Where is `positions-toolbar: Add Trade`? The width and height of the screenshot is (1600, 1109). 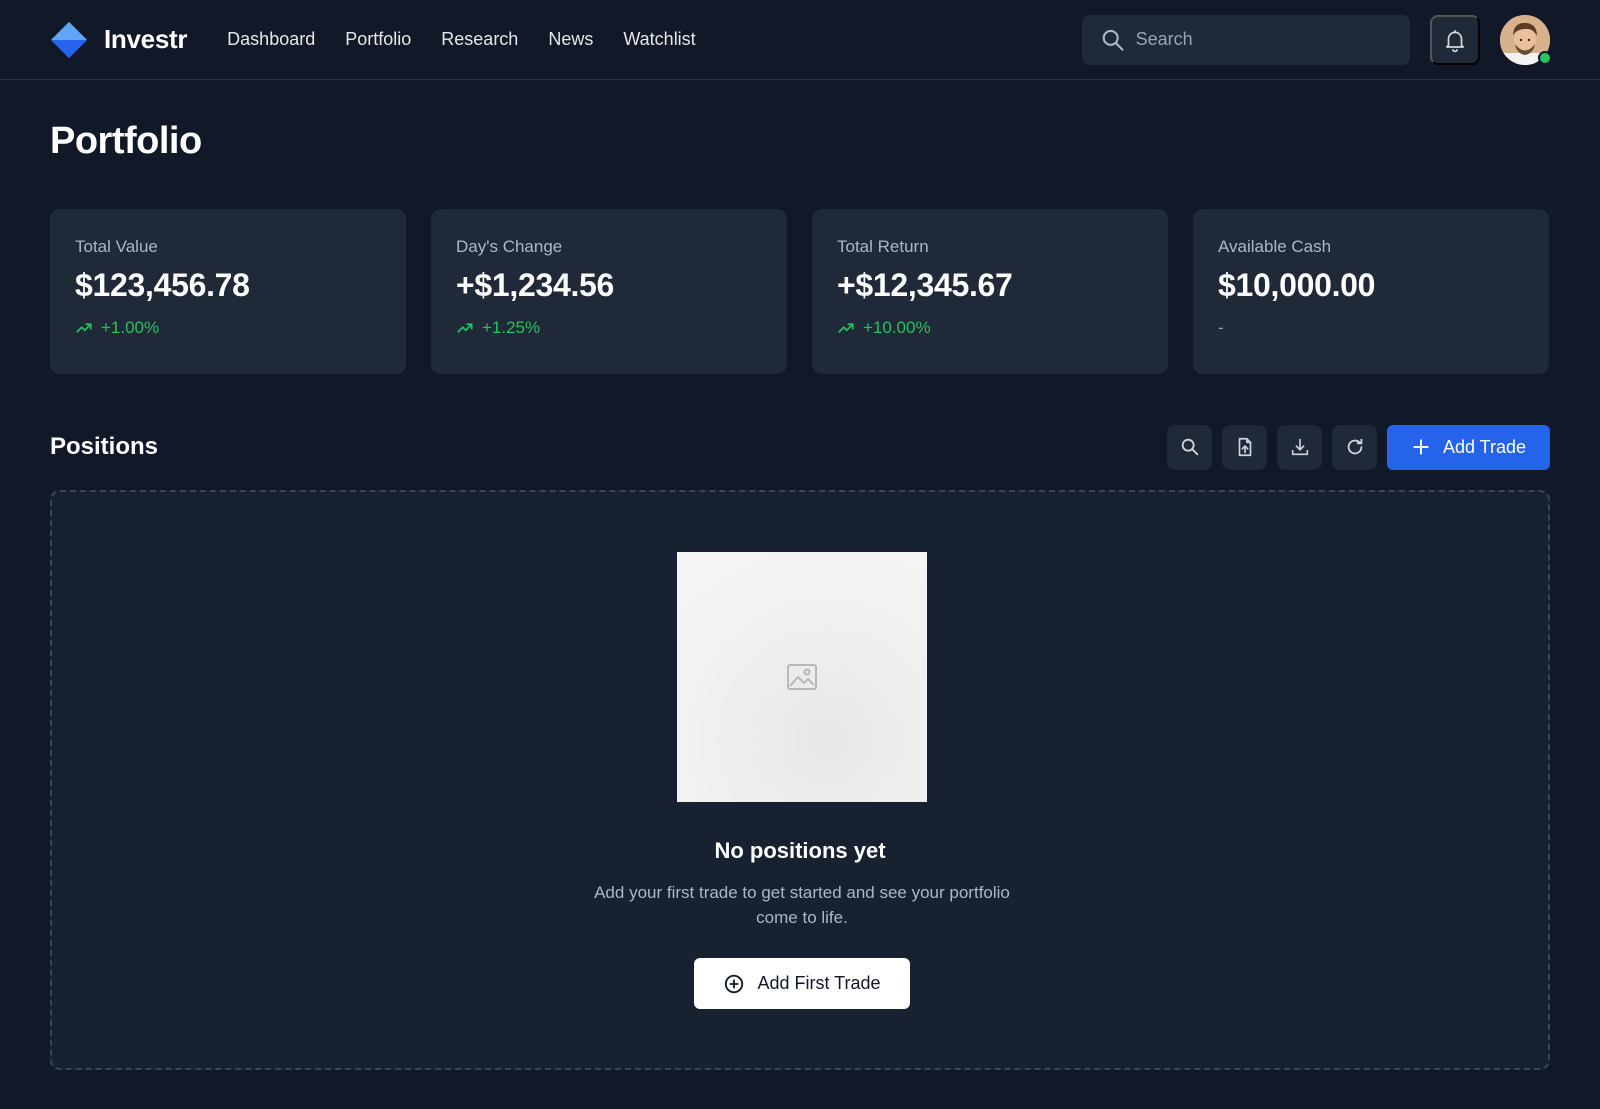
positions-toolbar: Add Trade is located at coordinates (1358, 447).